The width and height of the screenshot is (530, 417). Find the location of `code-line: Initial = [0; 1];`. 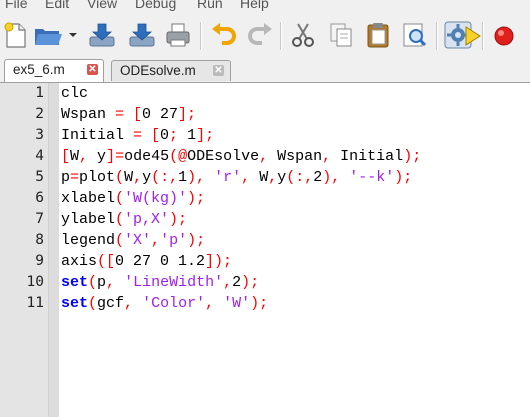

code-line: Initial = [0; 1]; is located at coordinates (137, 135).